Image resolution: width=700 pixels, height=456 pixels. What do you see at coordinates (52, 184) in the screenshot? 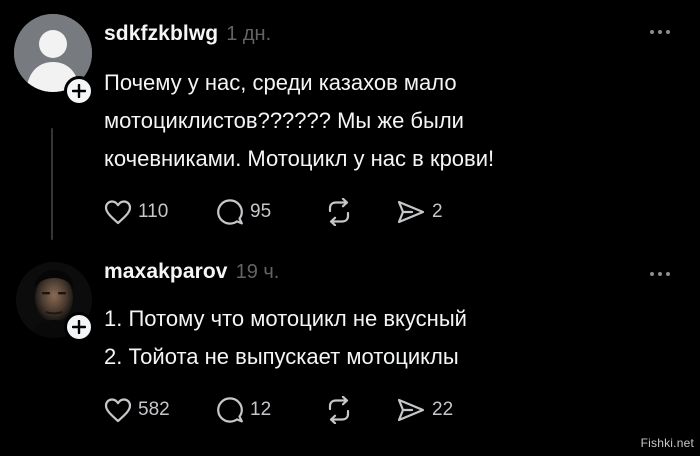
I see `thread-line` at bounding box center [52, 184].